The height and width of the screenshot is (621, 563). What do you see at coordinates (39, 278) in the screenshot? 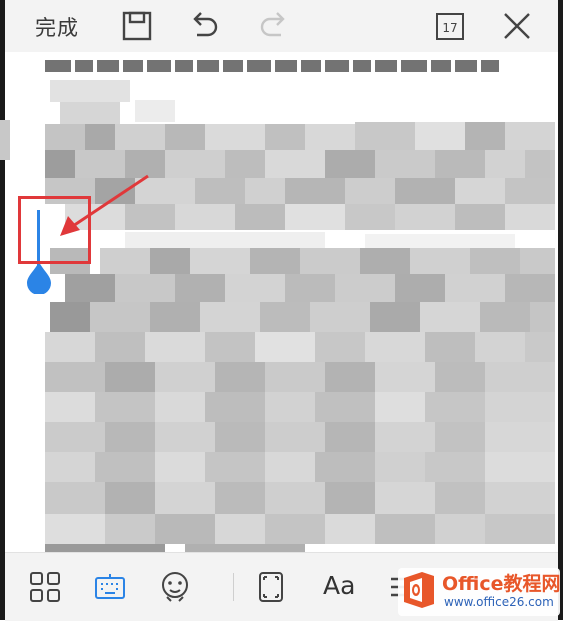
I see `cursor-handle-icon` at bounding box center [39, 278].